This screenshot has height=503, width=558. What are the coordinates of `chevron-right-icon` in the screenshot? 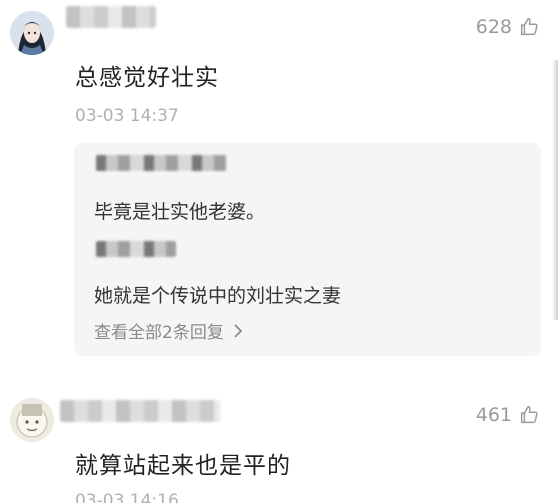 It's located at (238, 330).